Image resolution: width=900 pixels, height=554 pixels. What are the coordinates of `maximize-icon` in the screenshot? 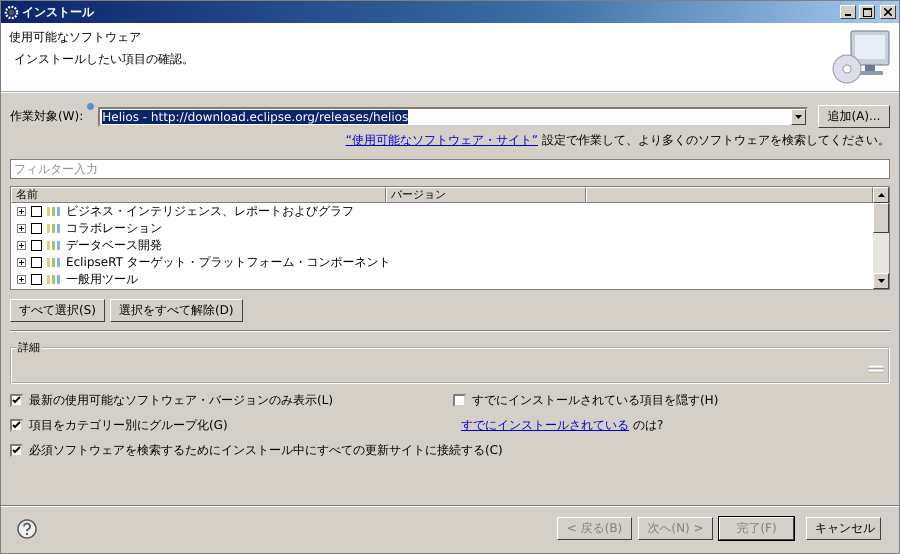 It's located at (867, 12).